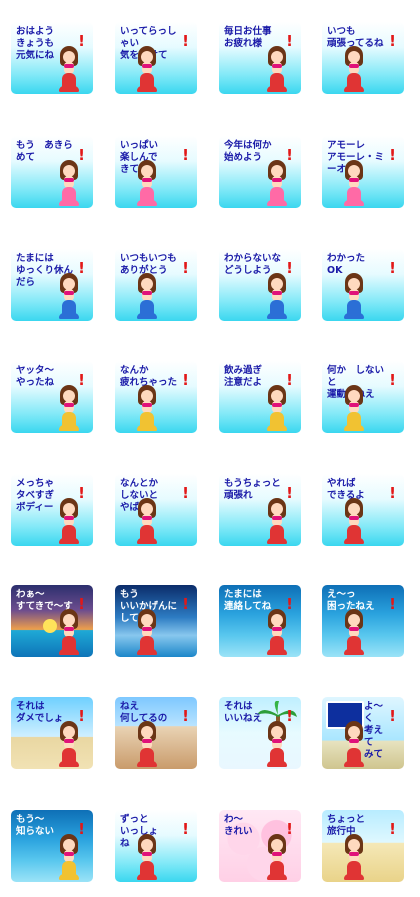  I want to click on sticker-r8c1: もう〜 知らない!, so click(52, 846).